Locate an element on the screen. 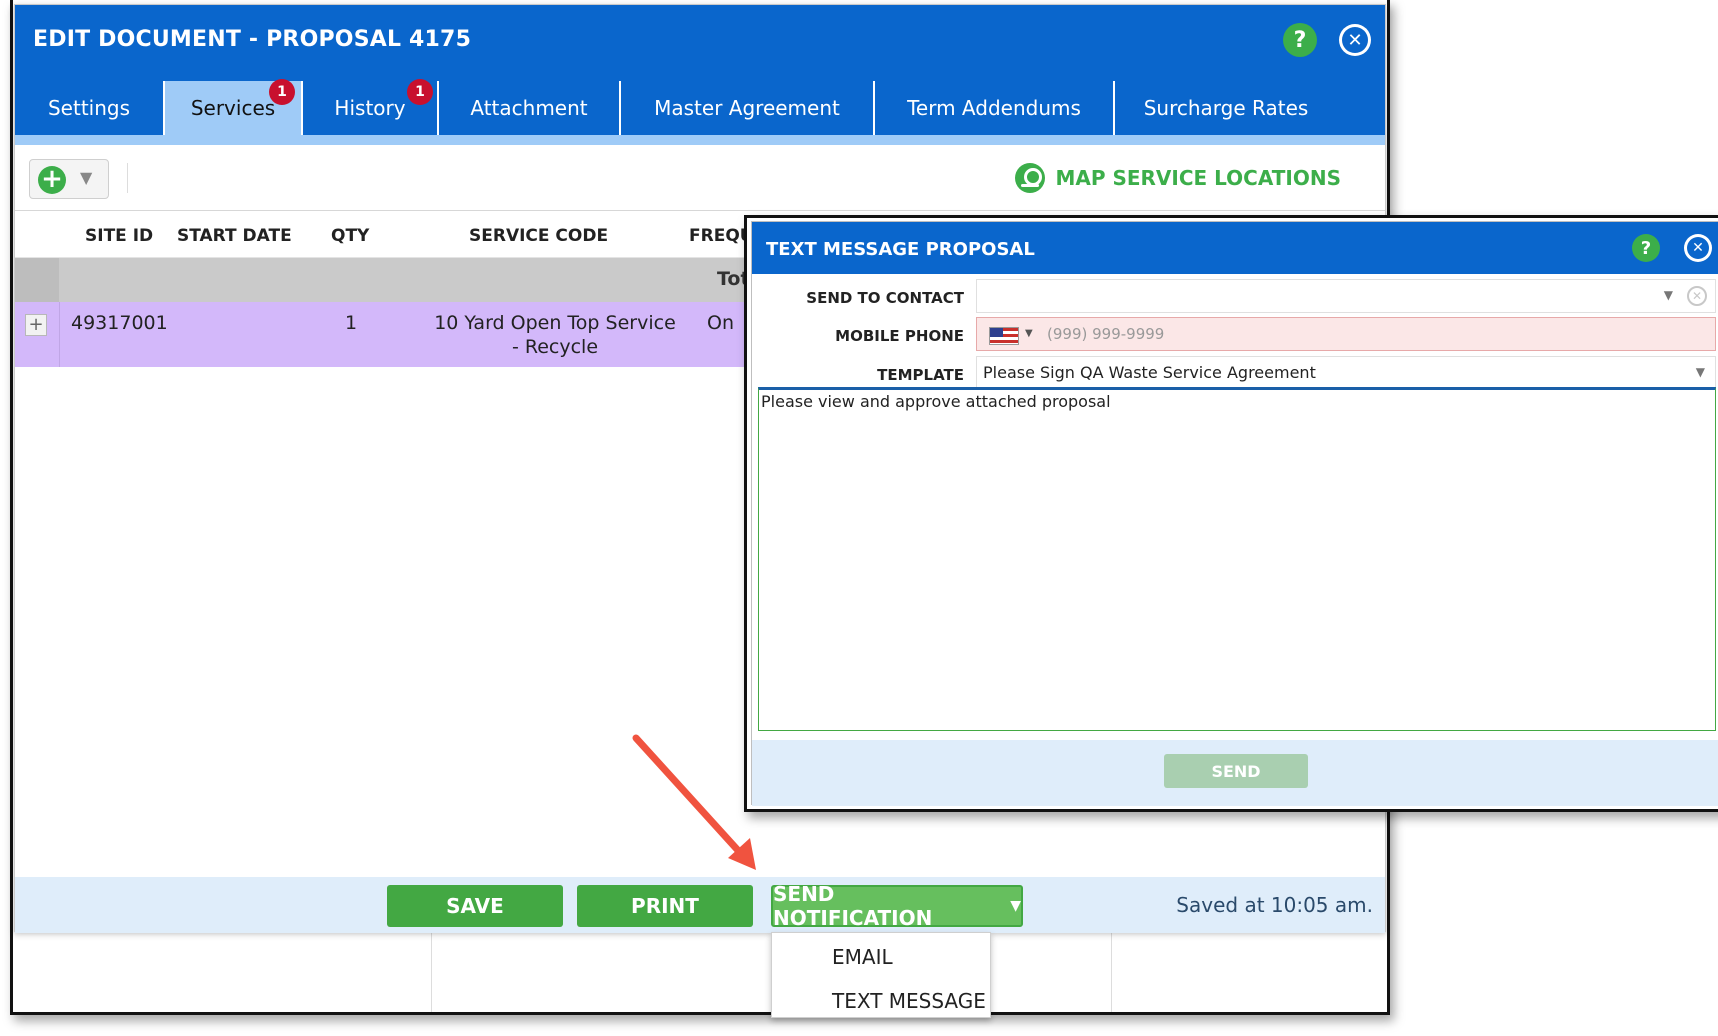  annotation-arrow-shaft is located at coordinates (690, 797).